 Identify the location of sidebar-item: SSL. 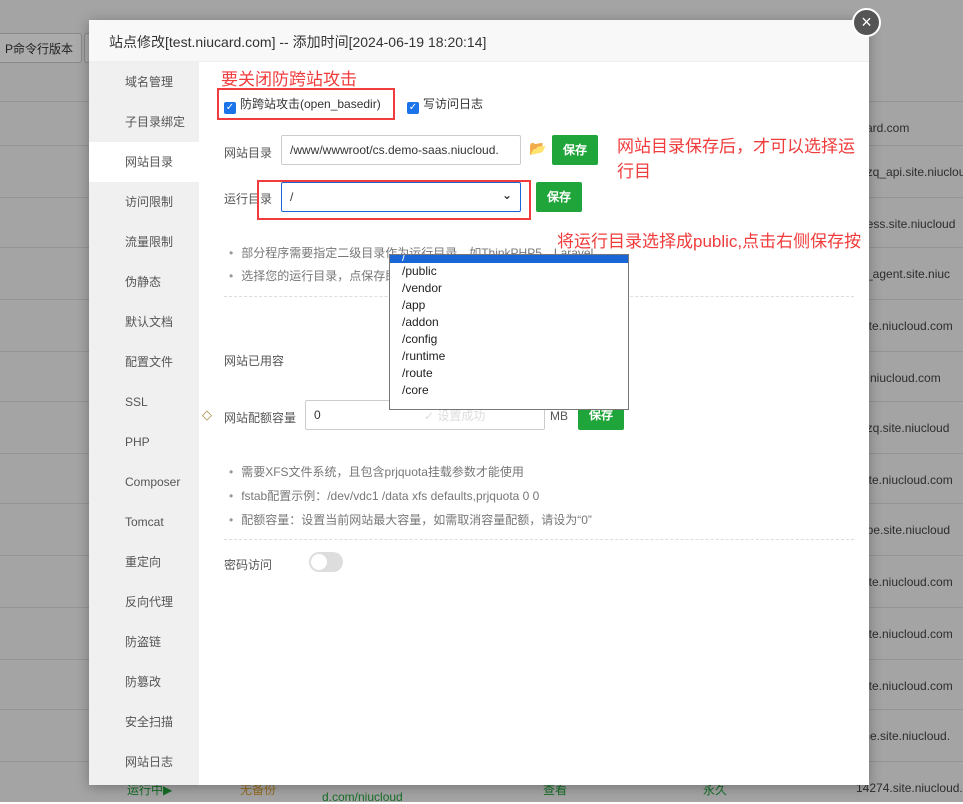
(144, 402).